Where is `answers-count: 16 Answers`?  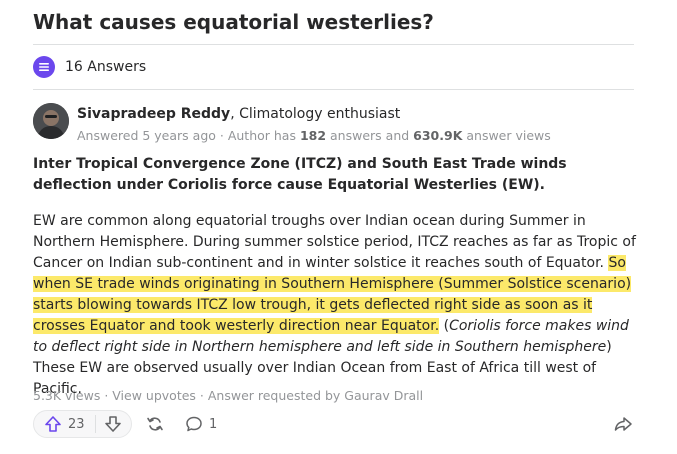
answers-count: 16 Answers is located at coordinates (106, 67).